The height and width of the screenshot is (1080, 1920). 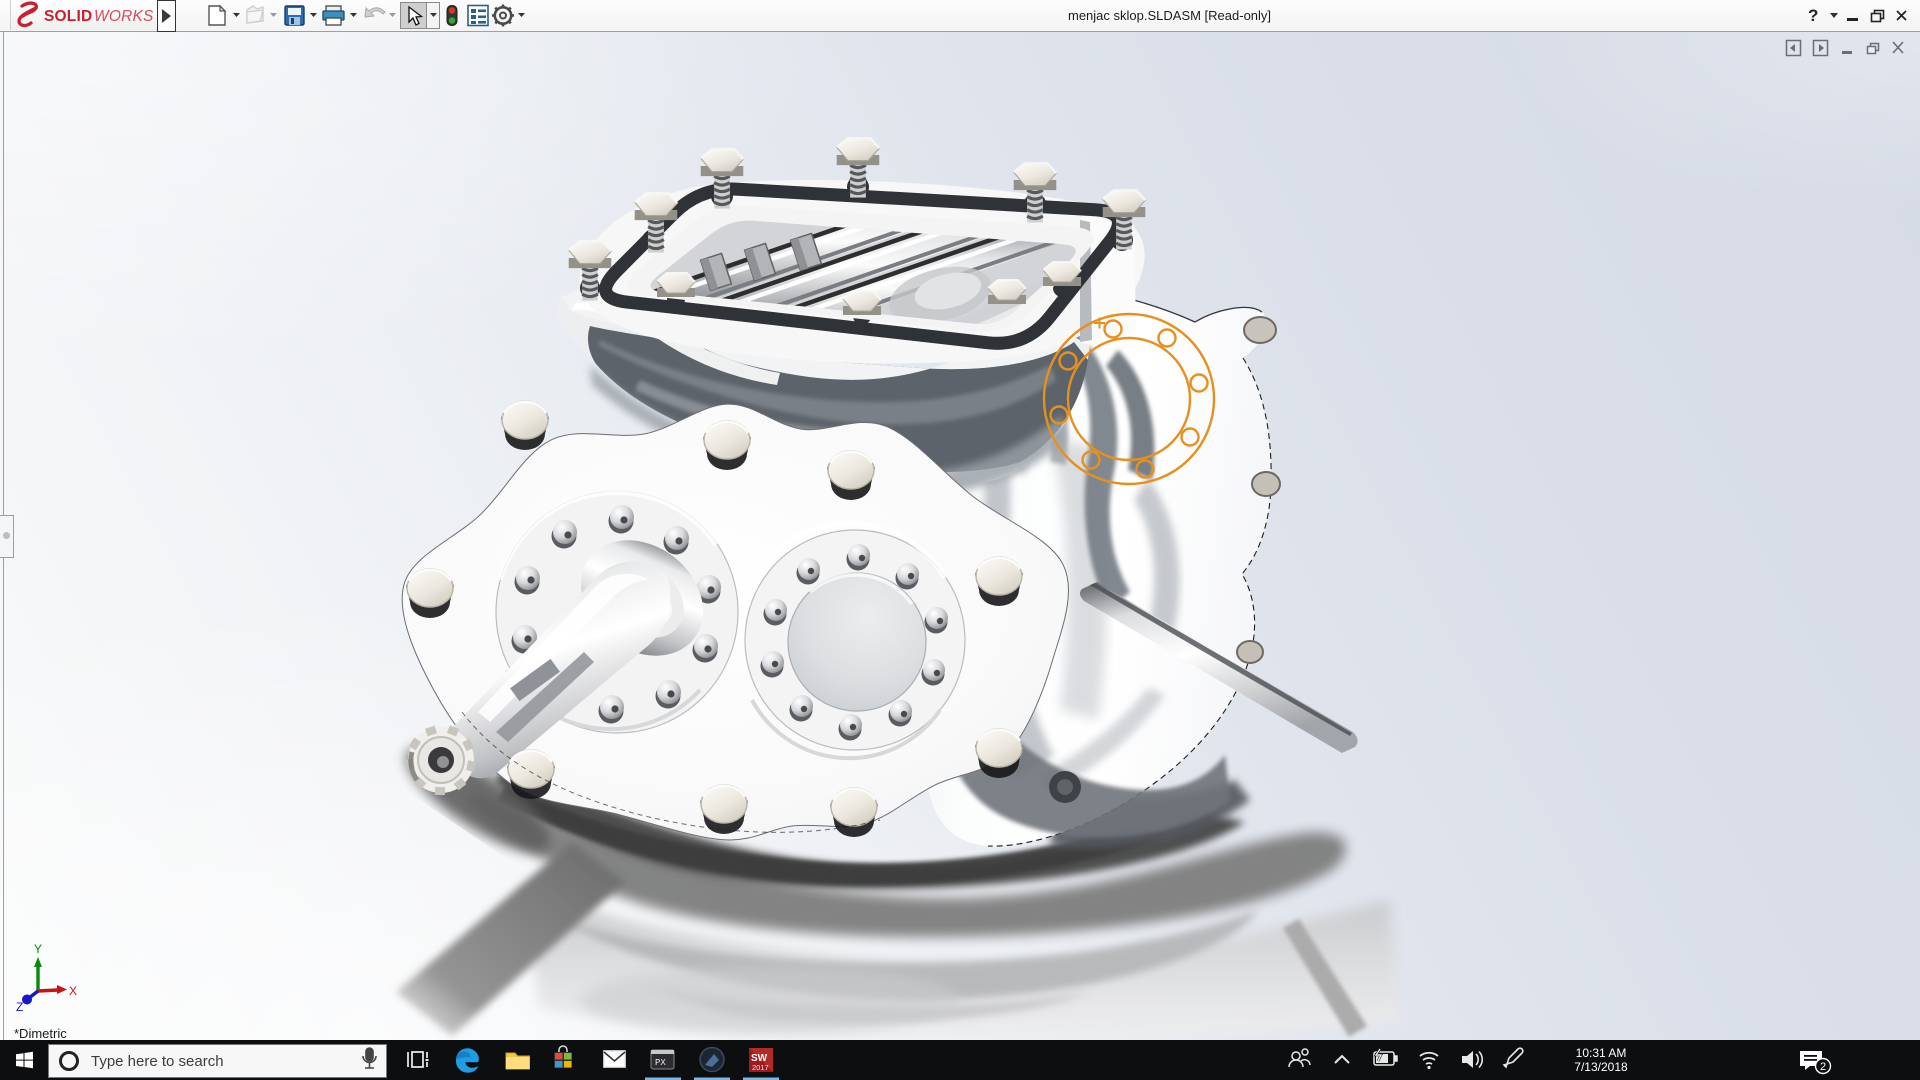 What do you see at coordinates (660, 1063) in the screenshot?
I see `svg-text: PX` at bounding box center [660, 1063].